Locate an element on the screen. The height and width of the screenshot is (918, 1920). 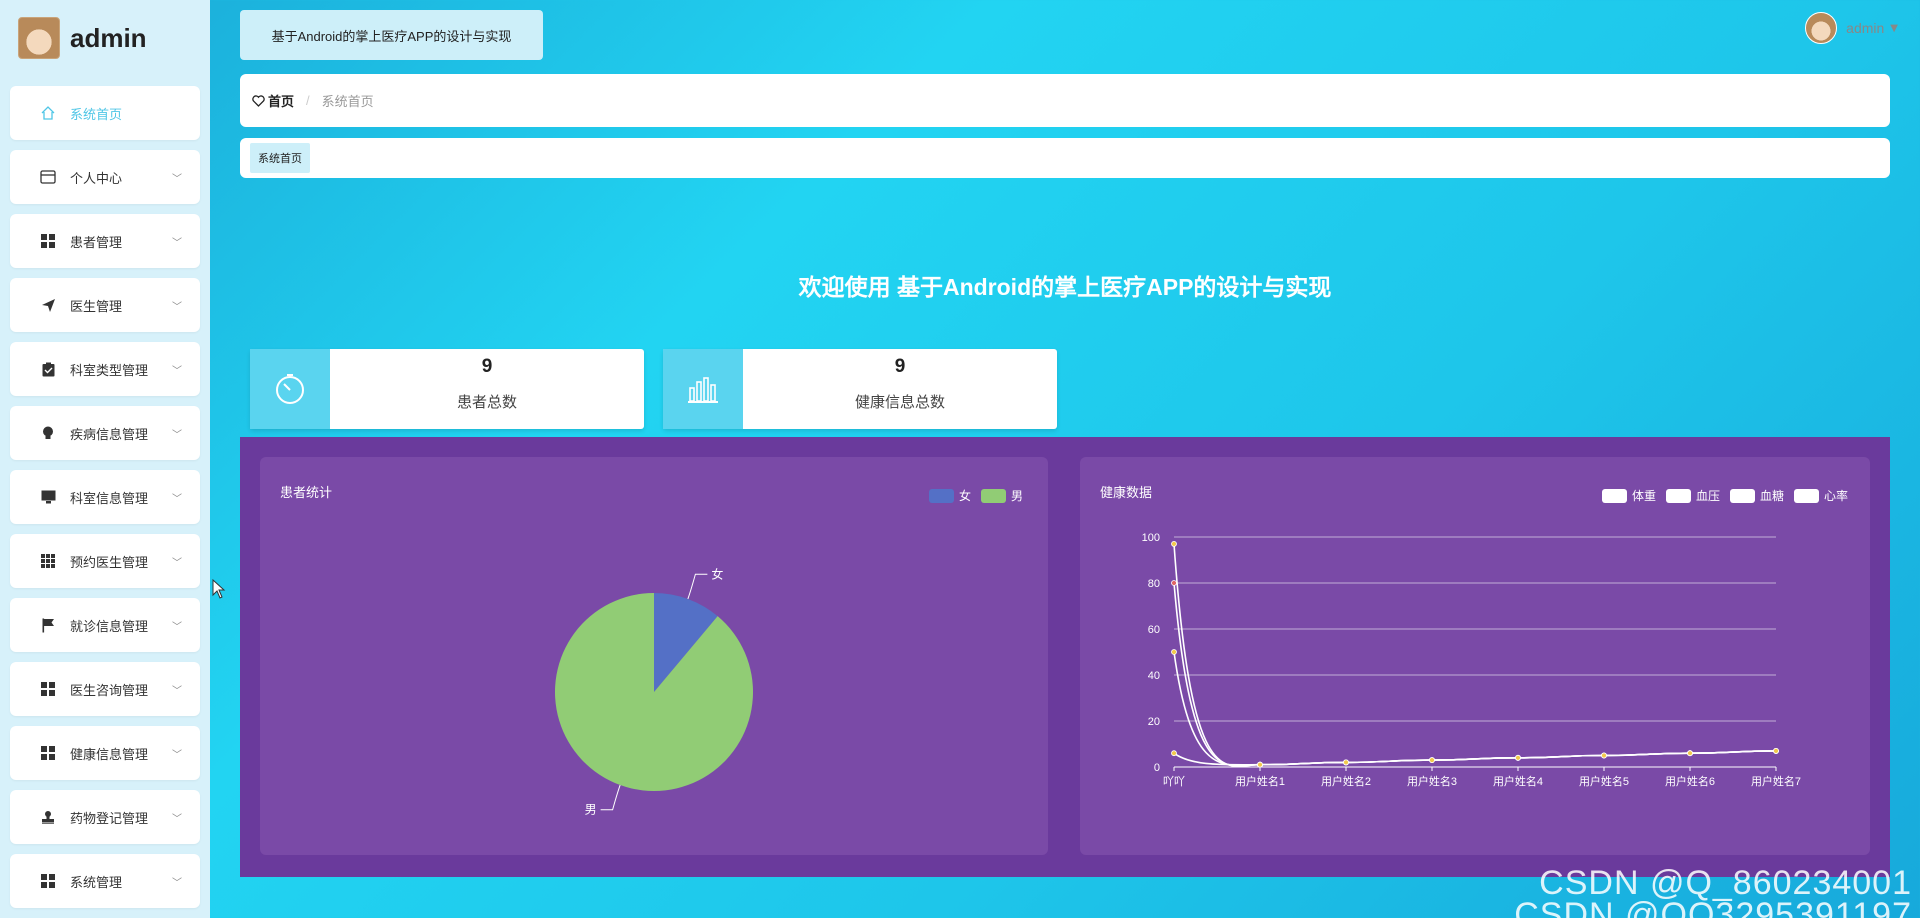
caret-down-icon: ▼ is located at coordinates (1894, 28).